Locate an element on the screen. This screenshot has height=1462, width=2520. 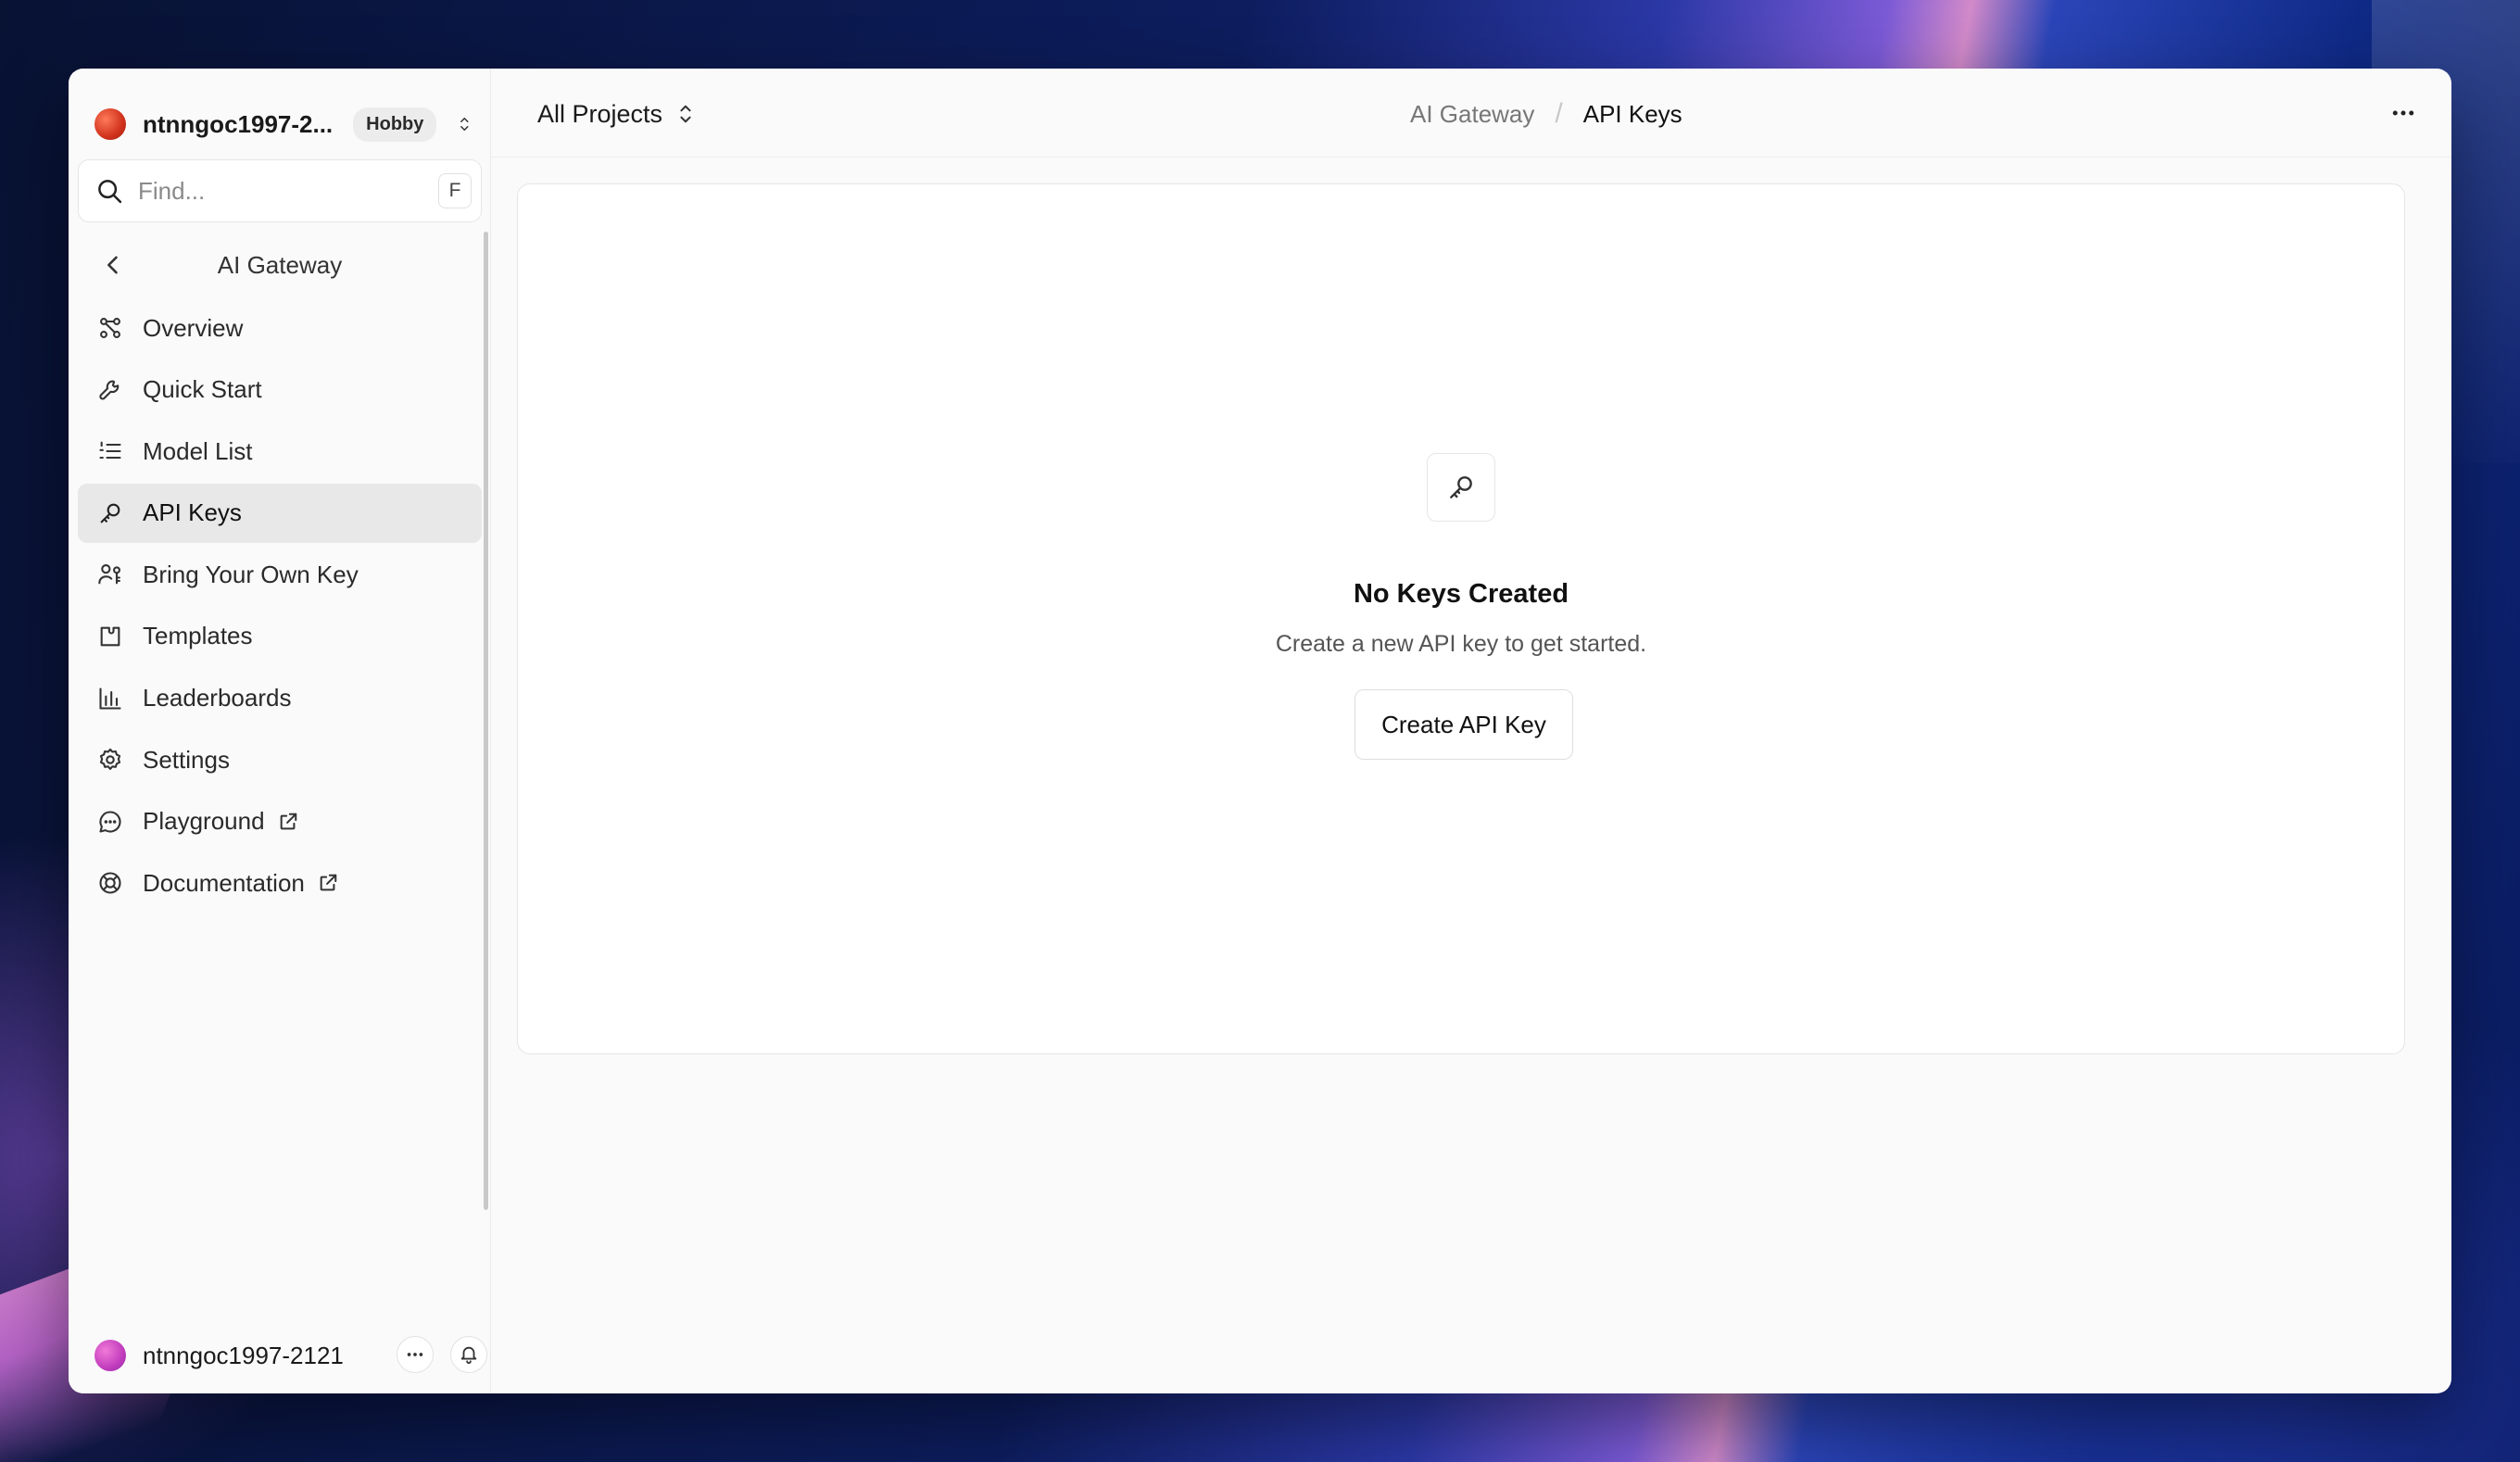
section-title: AI Gateway is located at coordinates (280, 264).